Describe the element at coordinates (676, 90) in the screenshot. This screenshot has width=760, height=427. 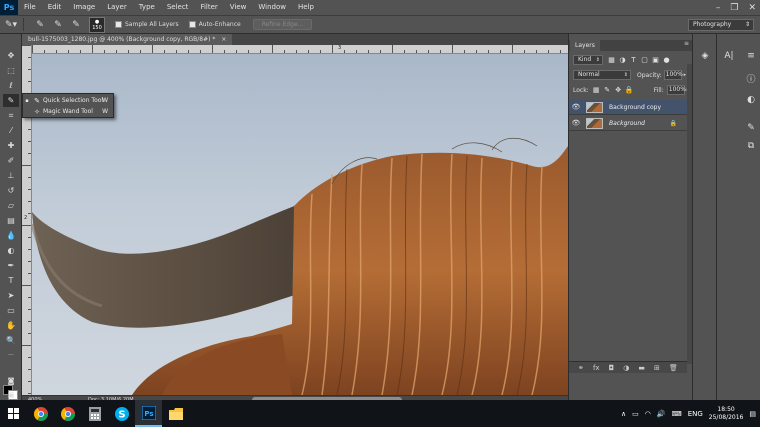
I see `fill-input: 100%` at that location.